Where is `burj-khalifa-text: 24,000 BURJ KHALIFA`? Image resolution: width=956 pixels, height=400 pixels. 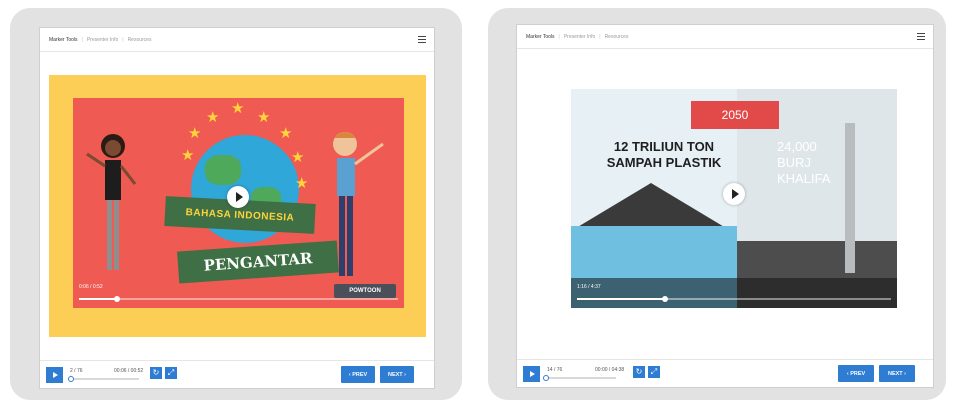 burj-khalifa-text: 24,000 BURJ KHALIFA is located at coordinates (803, 163).